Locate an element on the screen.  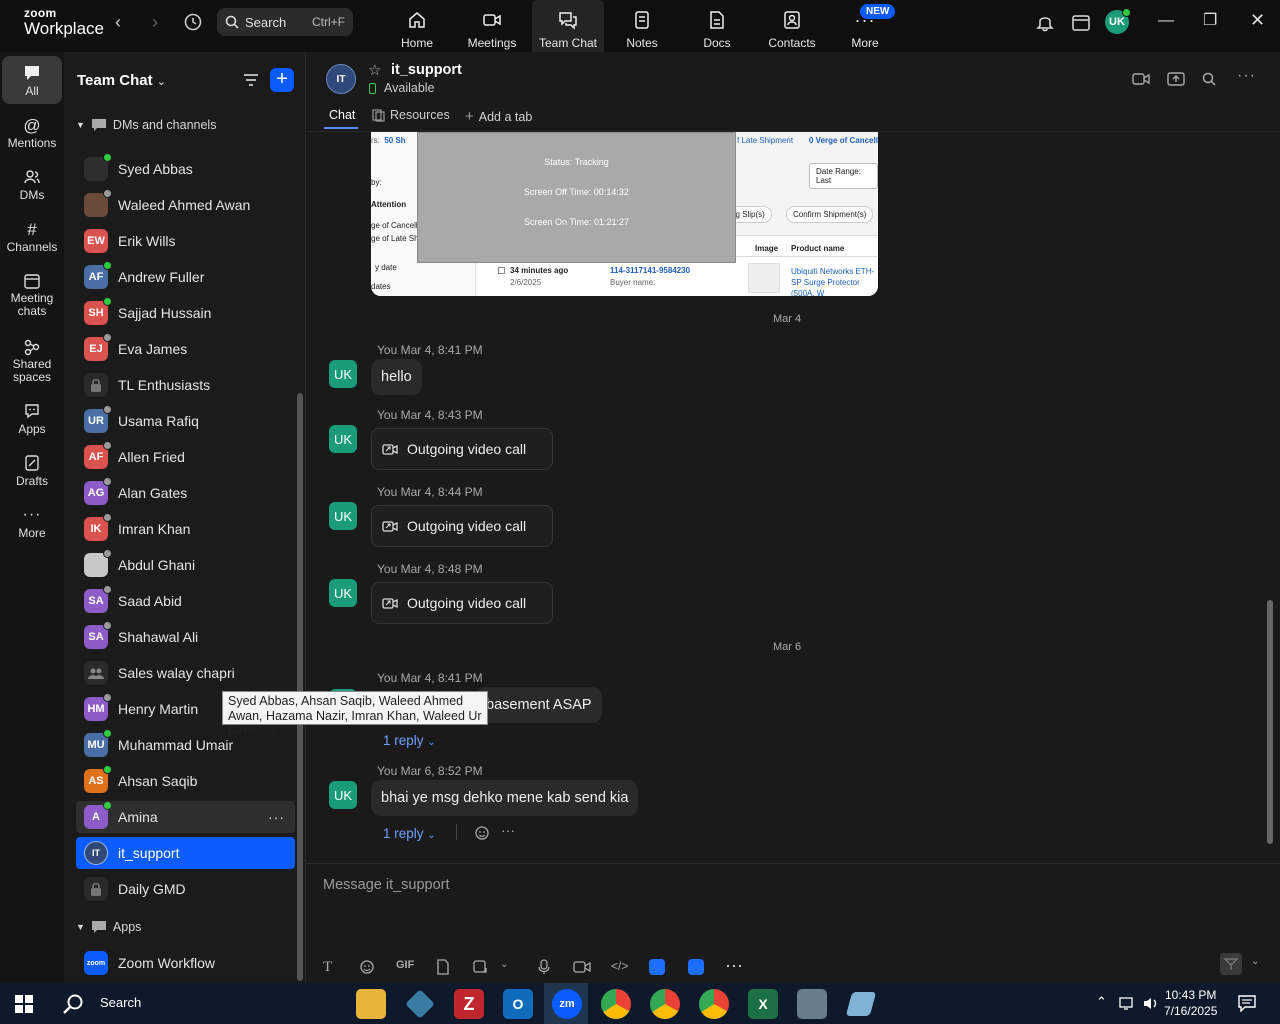
tab-meetings: Meetings is located at coordinates (492, 26).